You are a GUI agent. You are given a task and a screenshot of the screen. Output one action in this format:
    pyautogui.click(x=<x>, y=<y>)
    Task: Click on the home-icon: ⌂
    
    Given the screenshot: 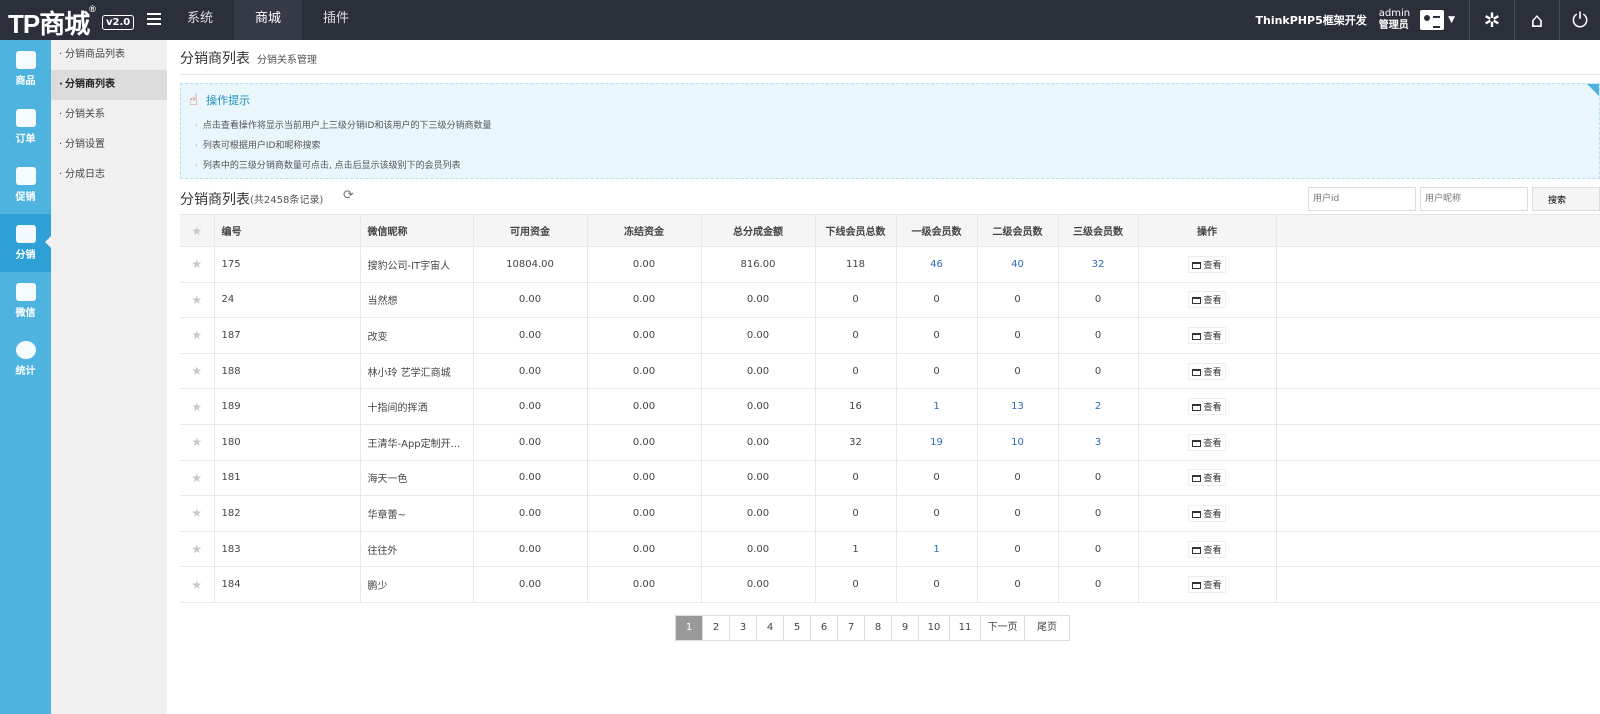 What is the action you would take?
    pyautogui.click(x=1537, y=20)
    